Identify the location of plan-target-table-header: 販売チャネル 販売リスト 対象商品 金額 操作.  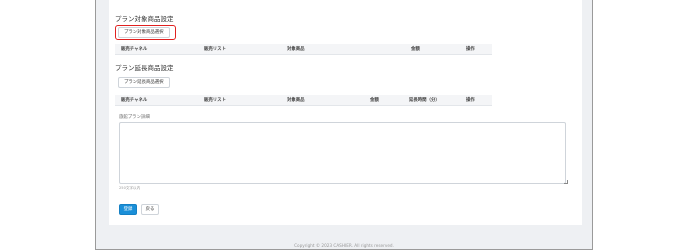
(303, 49).